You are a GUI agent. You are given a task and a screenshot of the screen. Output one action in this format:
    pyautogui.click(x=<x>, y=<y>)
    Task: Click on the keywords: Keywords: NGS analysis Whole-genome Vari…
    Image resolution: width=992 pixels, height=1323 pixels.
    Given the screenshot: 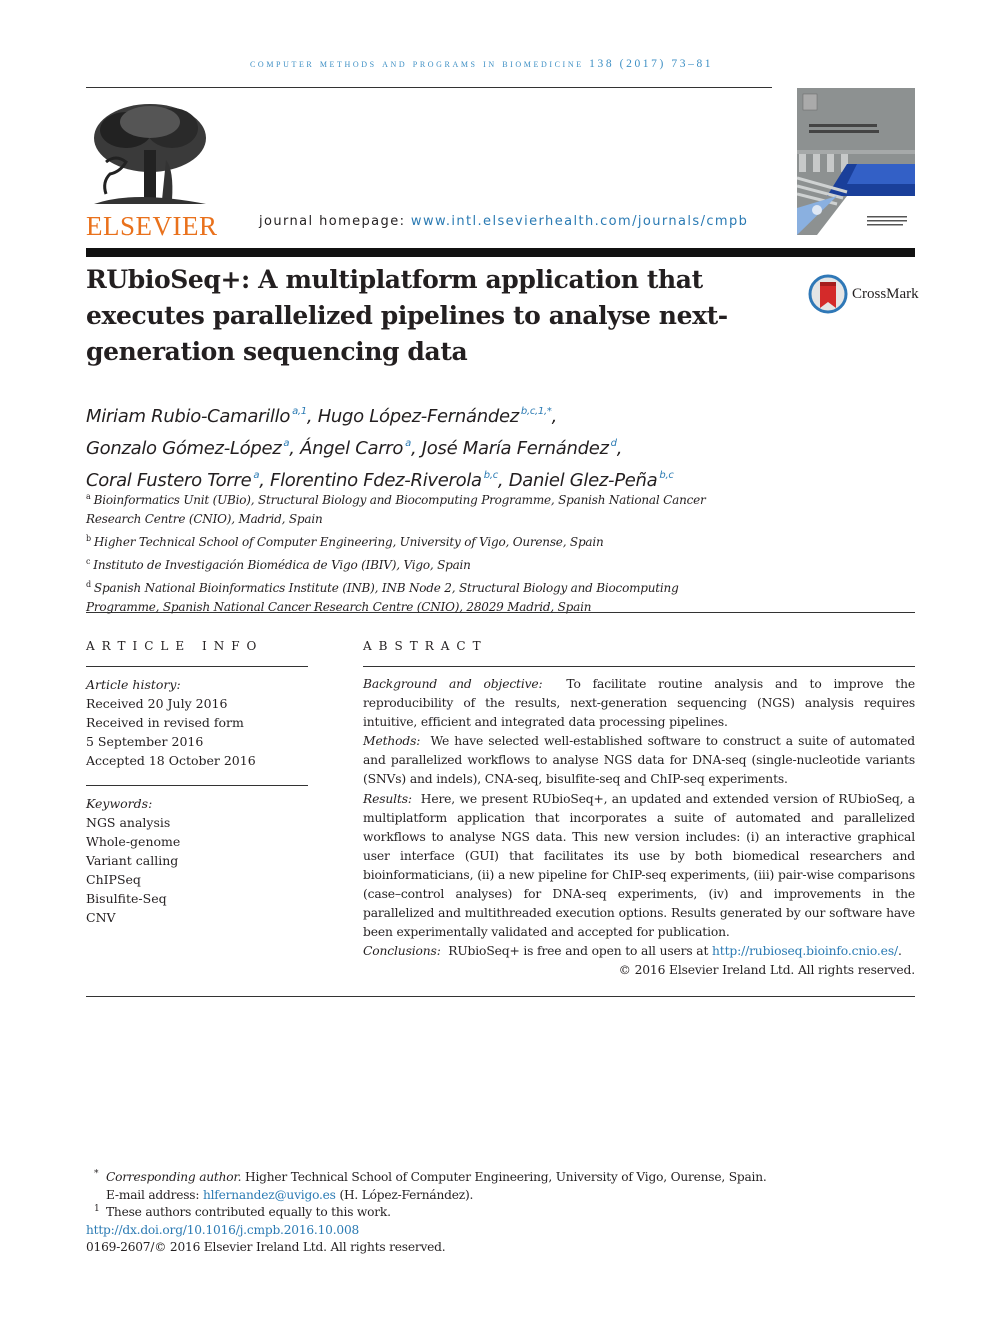 What is the action you would take?
    pyautogui.click(x=197, y=860)
    